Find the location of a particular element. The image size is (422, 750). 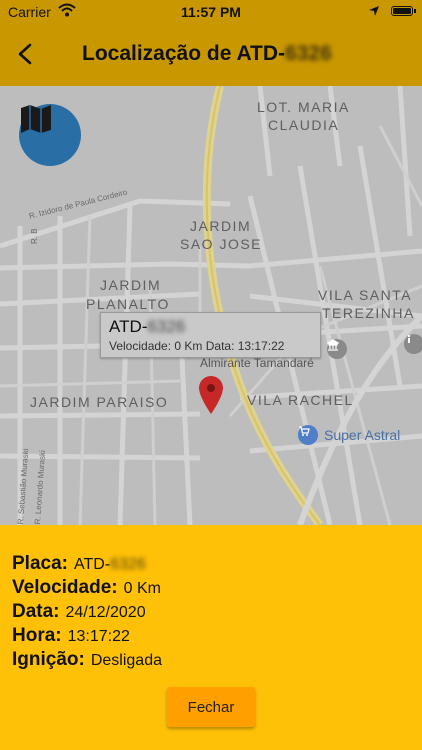

battery-icon is located at coordinates (402, 11).